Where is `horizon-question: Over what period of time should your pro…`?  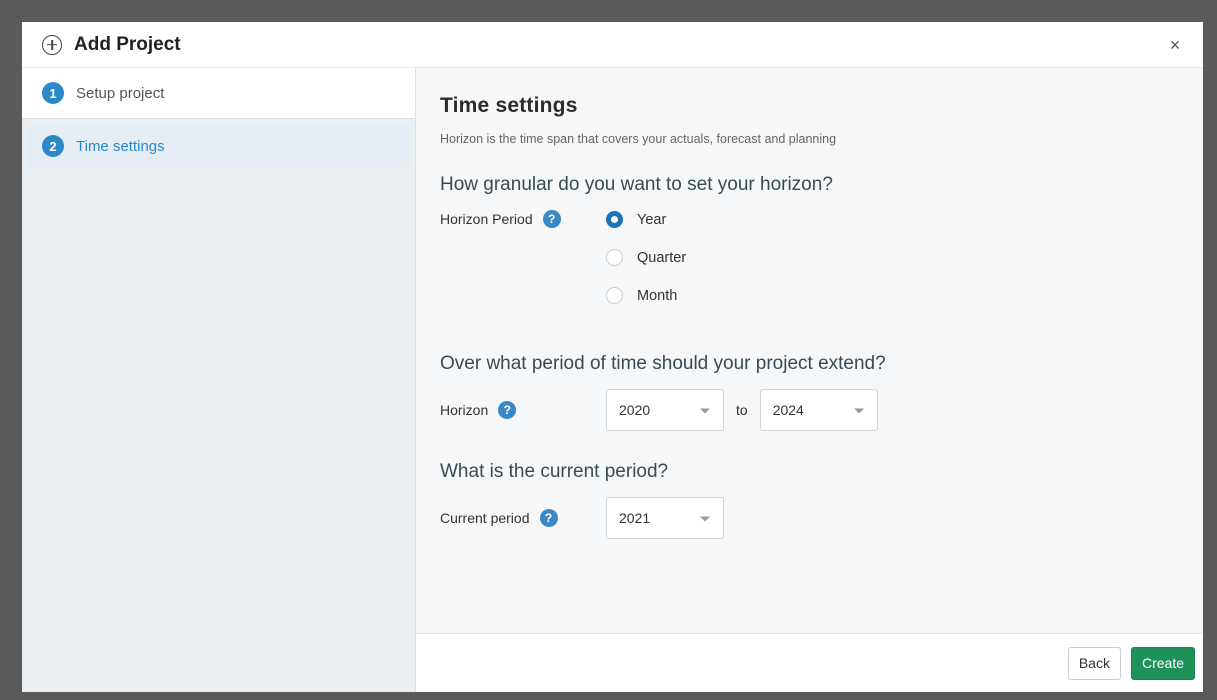 horizon-question: Over what period of time should your pro… is located at coordinates (663, 363).